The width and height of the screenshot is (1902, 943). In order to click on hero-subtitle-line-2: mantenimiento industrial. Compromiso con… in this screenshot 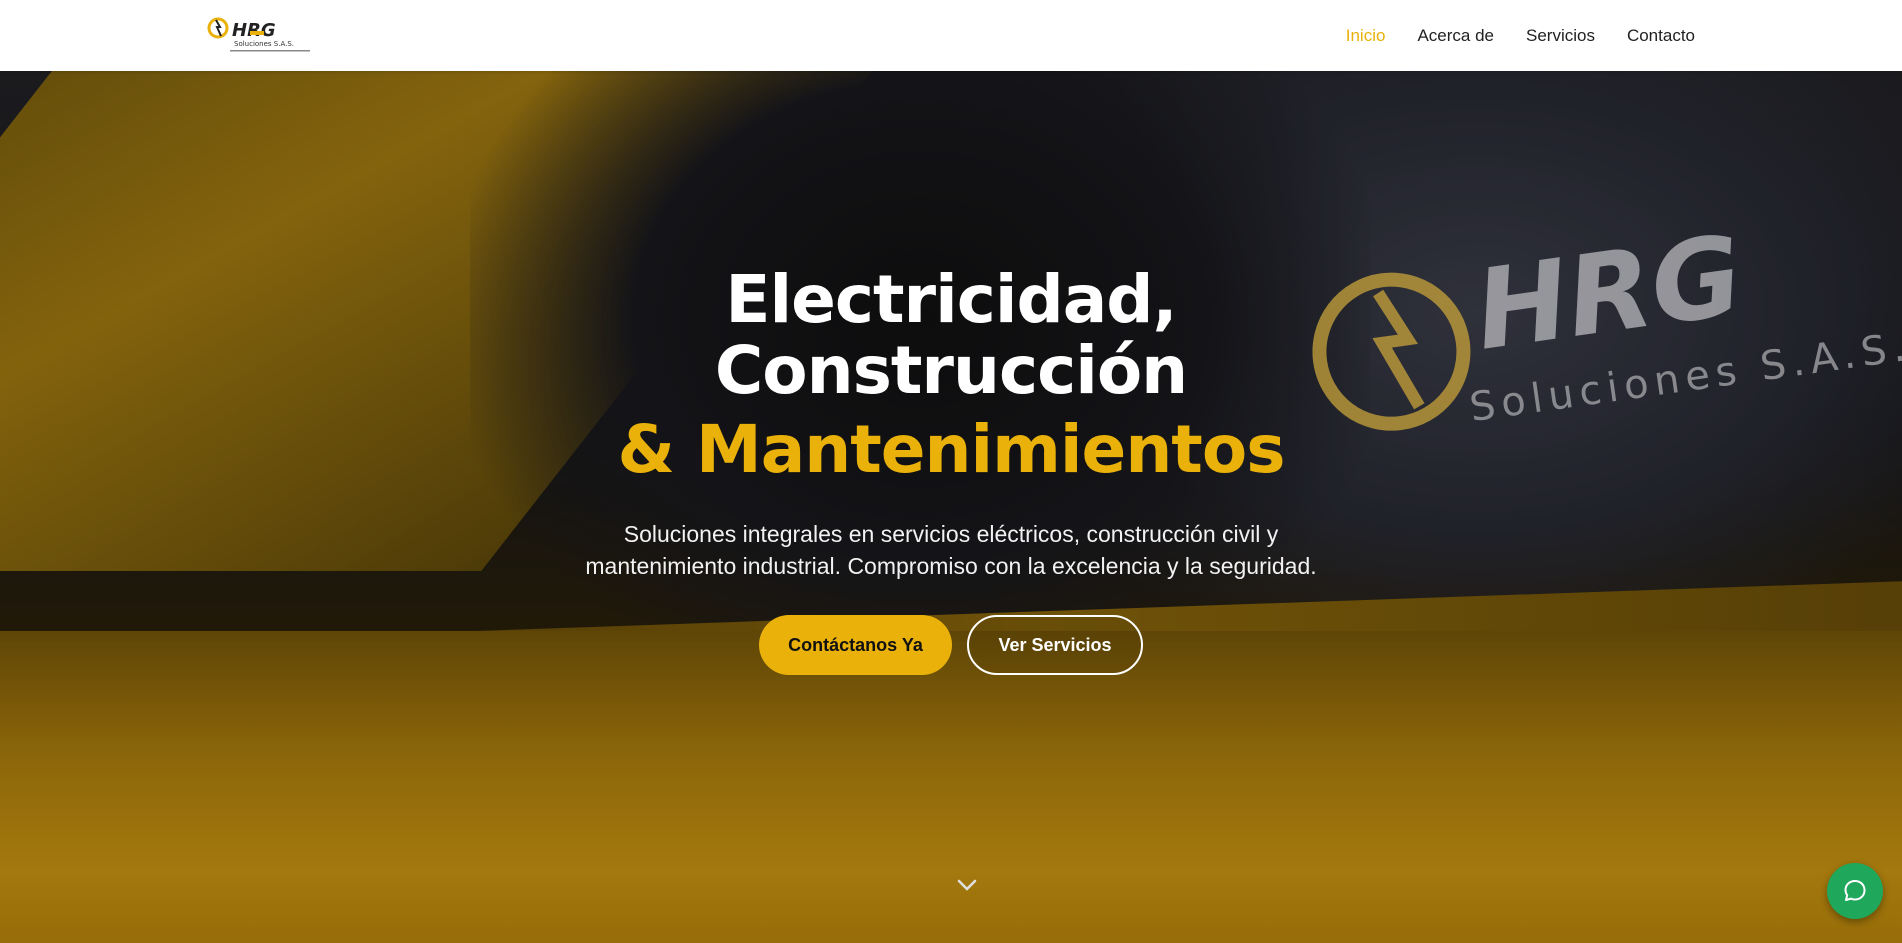, I will do `click(951, 566)`.